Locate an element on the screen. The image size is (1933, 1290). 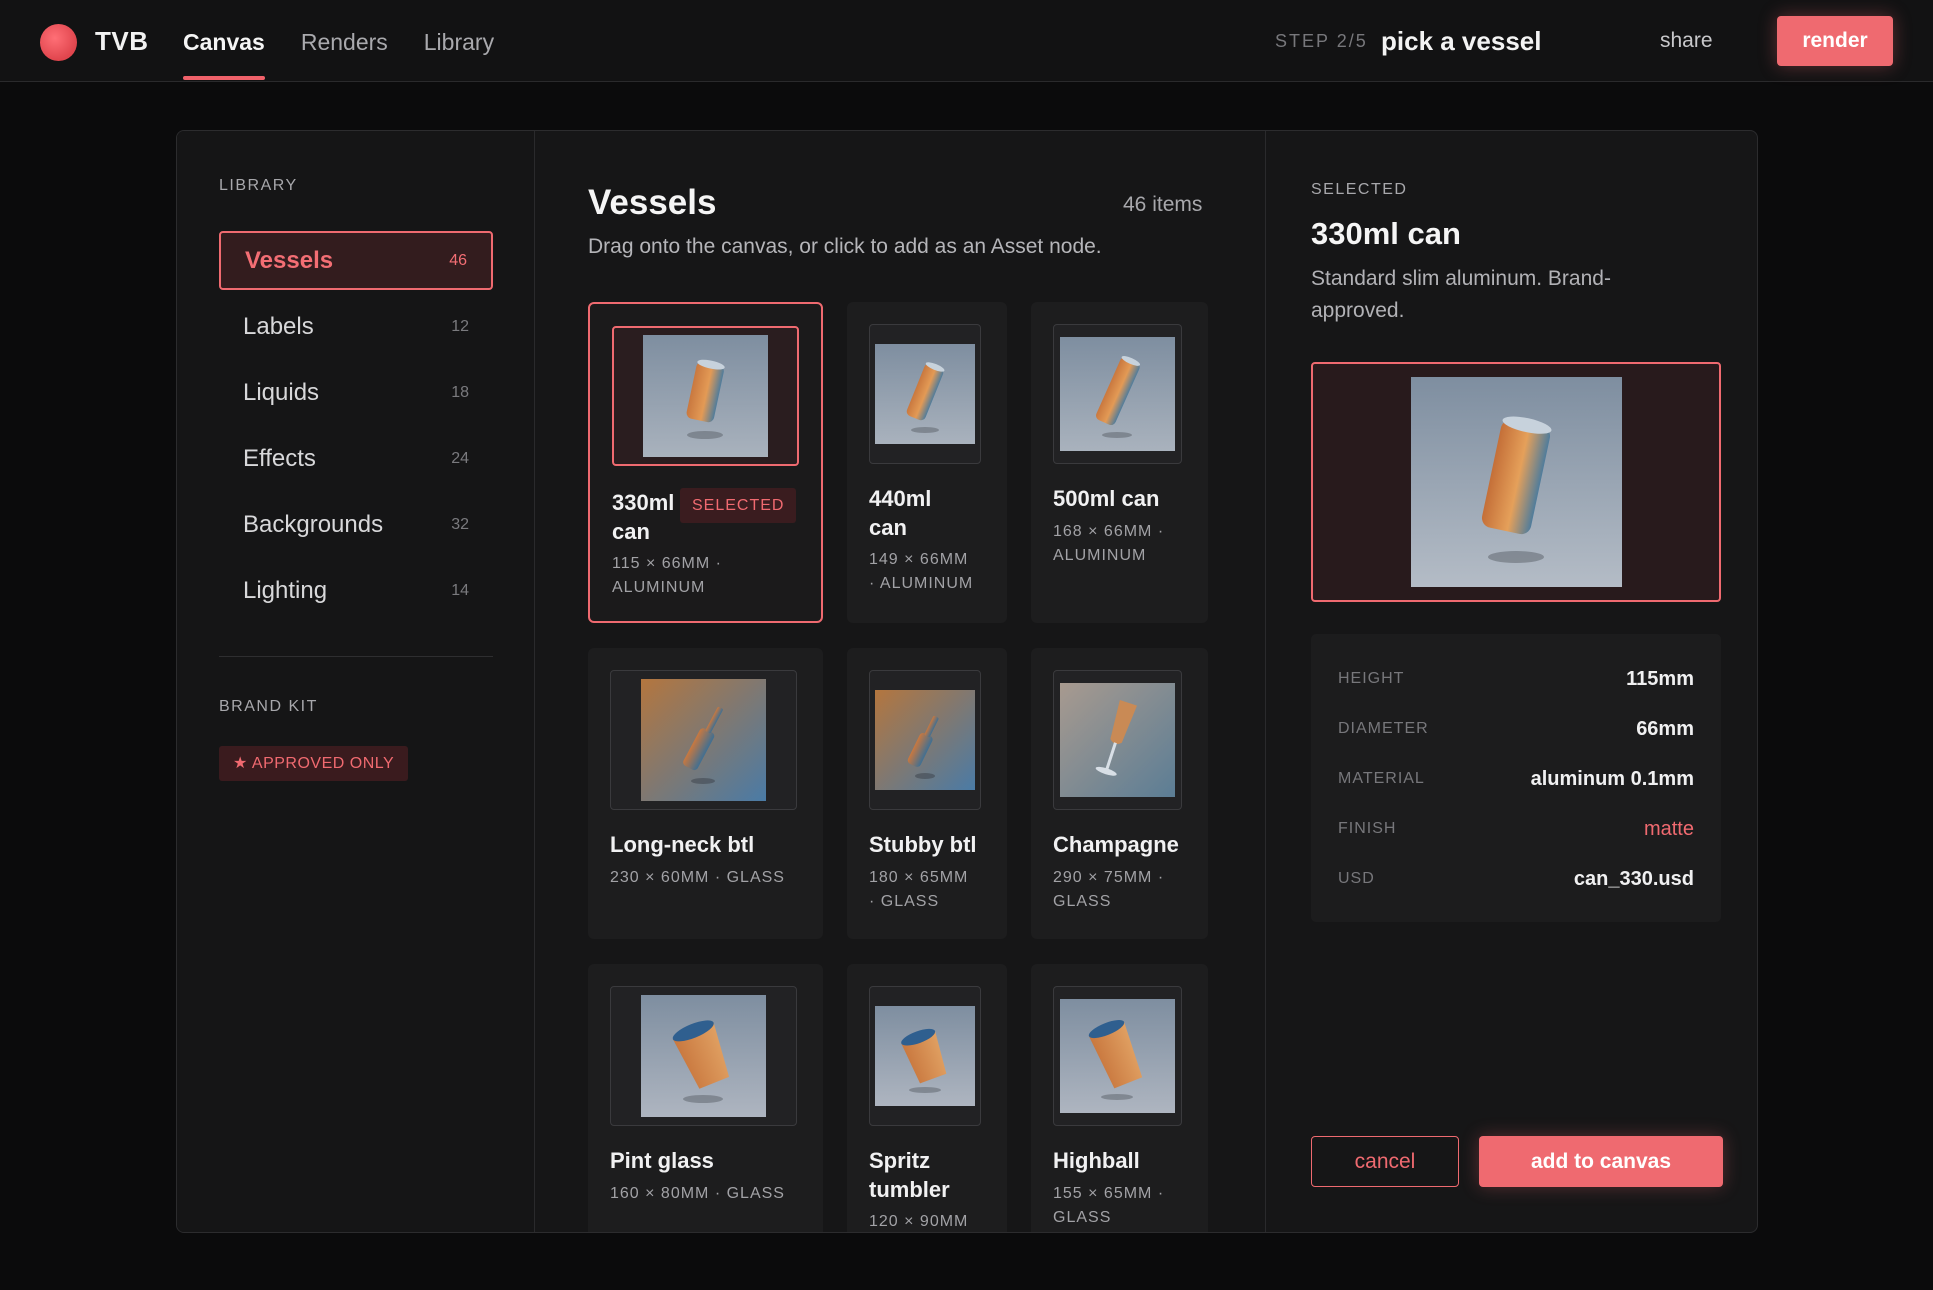
card-meta: · ALUMINUM is located at coordinates (921, 583).